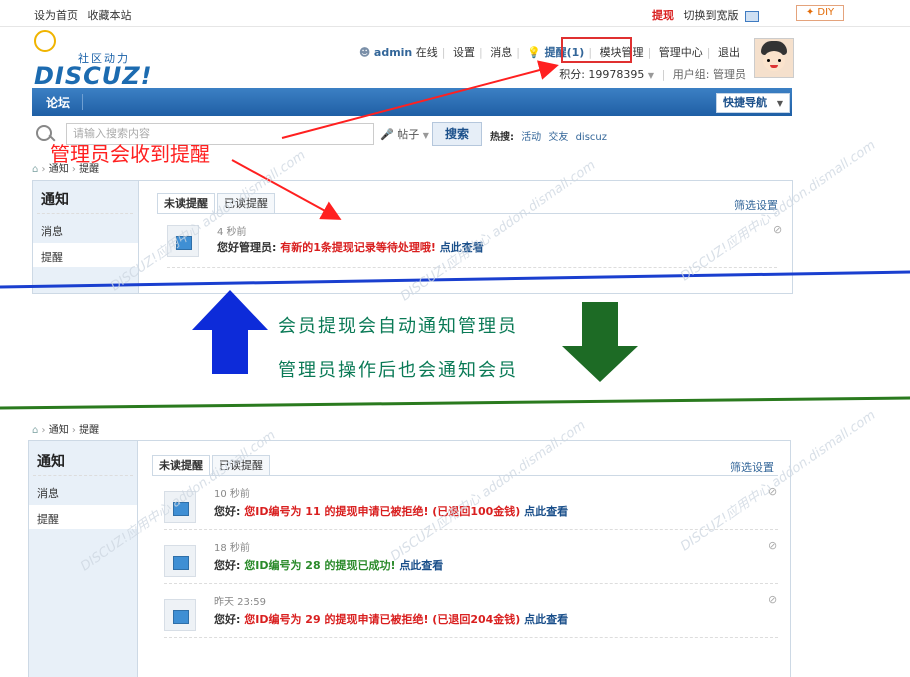  What do you see at coordinates (58, 102) in the screenshot?
I see `nav-forum: 论坛` at bounding box center [58, 102].